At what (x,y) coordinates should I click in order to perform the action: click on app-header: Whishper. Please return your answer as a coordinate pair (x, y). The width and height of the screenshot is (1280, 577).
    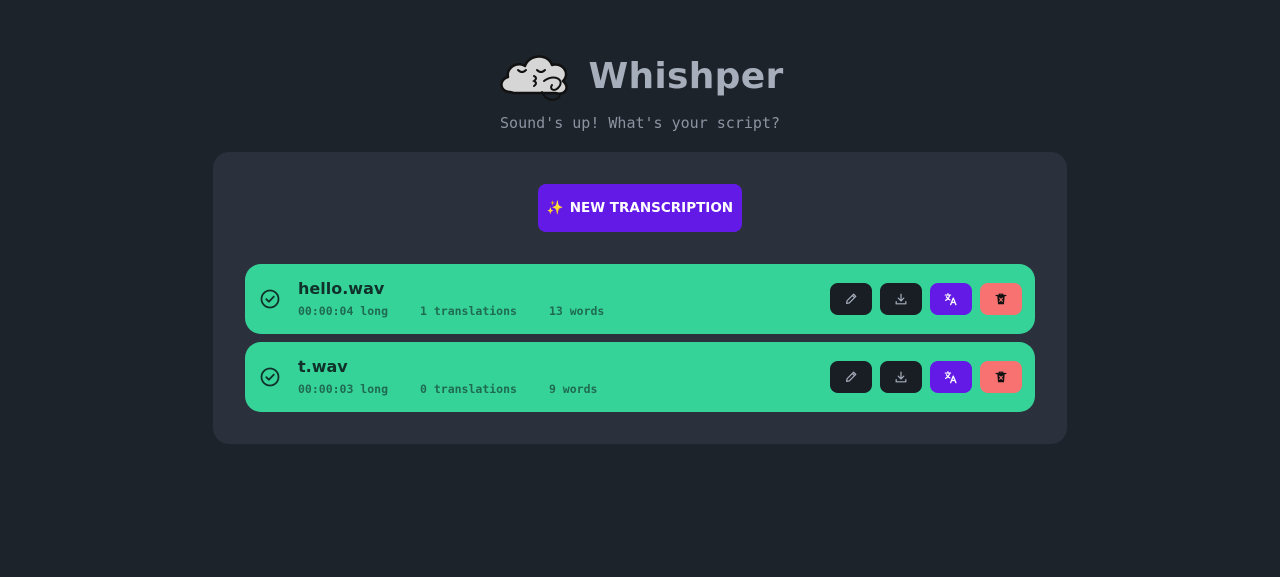
    Looking at the image, I should click on (640, 76).